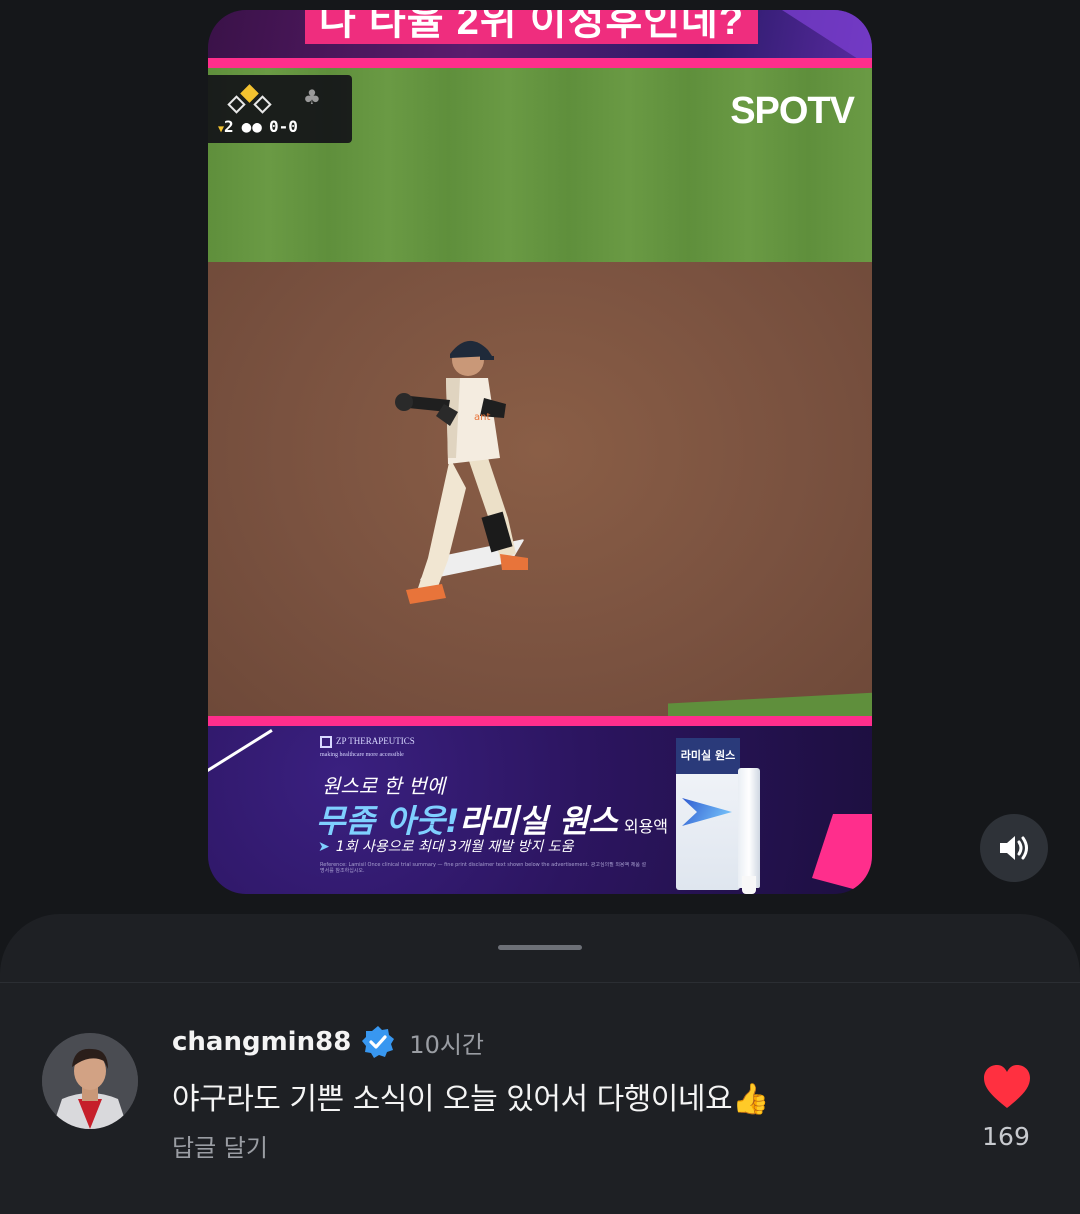 The image size is (1080, 1214). What do you see at coordinates (540, 63) in the screenshot?
I see `banner-divider` at bounding box center [540, 63].